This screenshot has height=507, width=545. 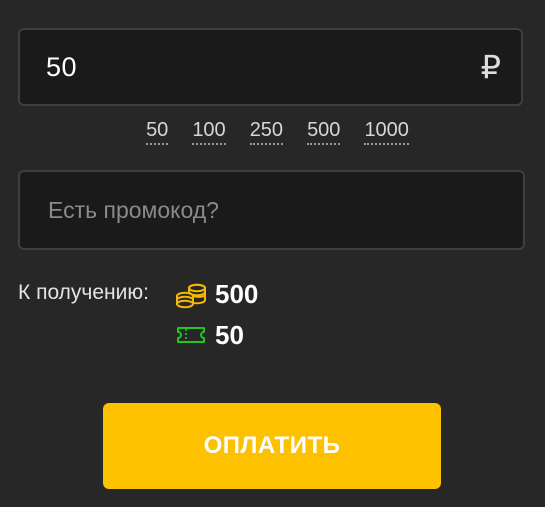 What do you see at coordinates (229, 334) in the screenshot?
I see `tickets-amount: 50` at bounding box center [229, 334].